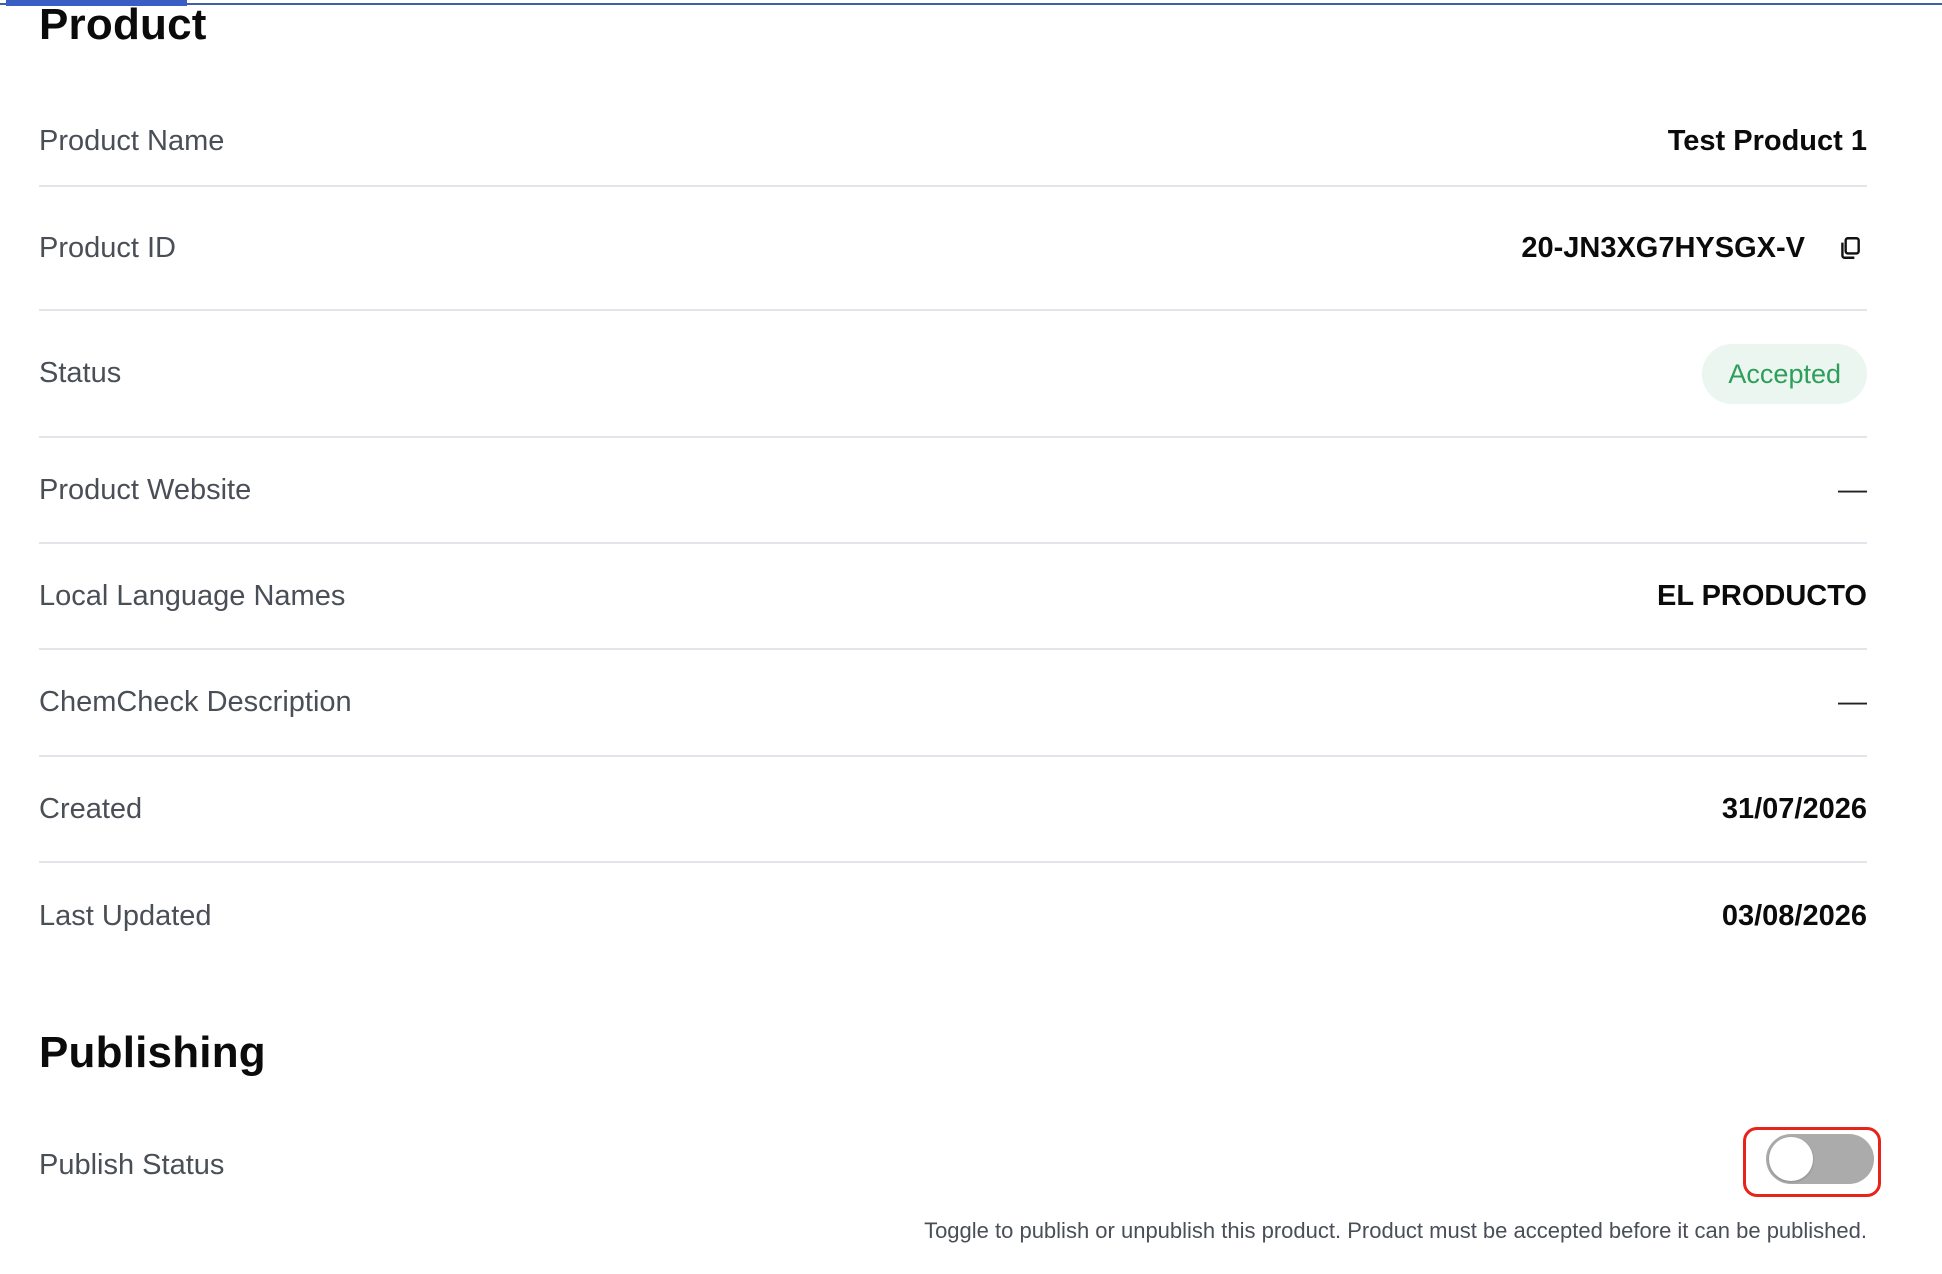  I want to click on publishing-section-title: Publishing, so click(152, 1052).